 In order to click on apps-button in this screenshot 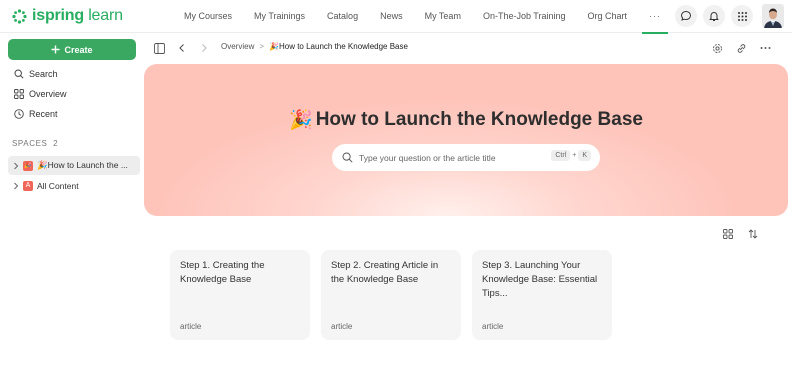, I will do `click(742, 16)`.